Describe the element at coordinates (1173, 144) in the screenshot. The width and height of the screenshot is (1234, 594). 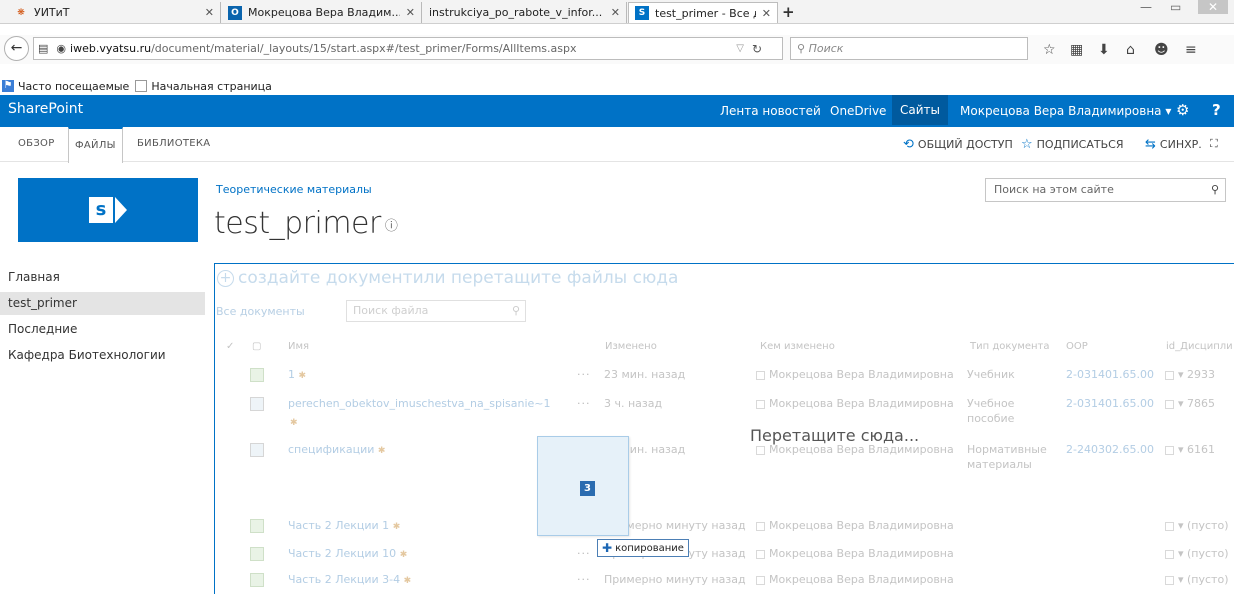
I see `sync-button: ⇆ СИНХР.` at that location.